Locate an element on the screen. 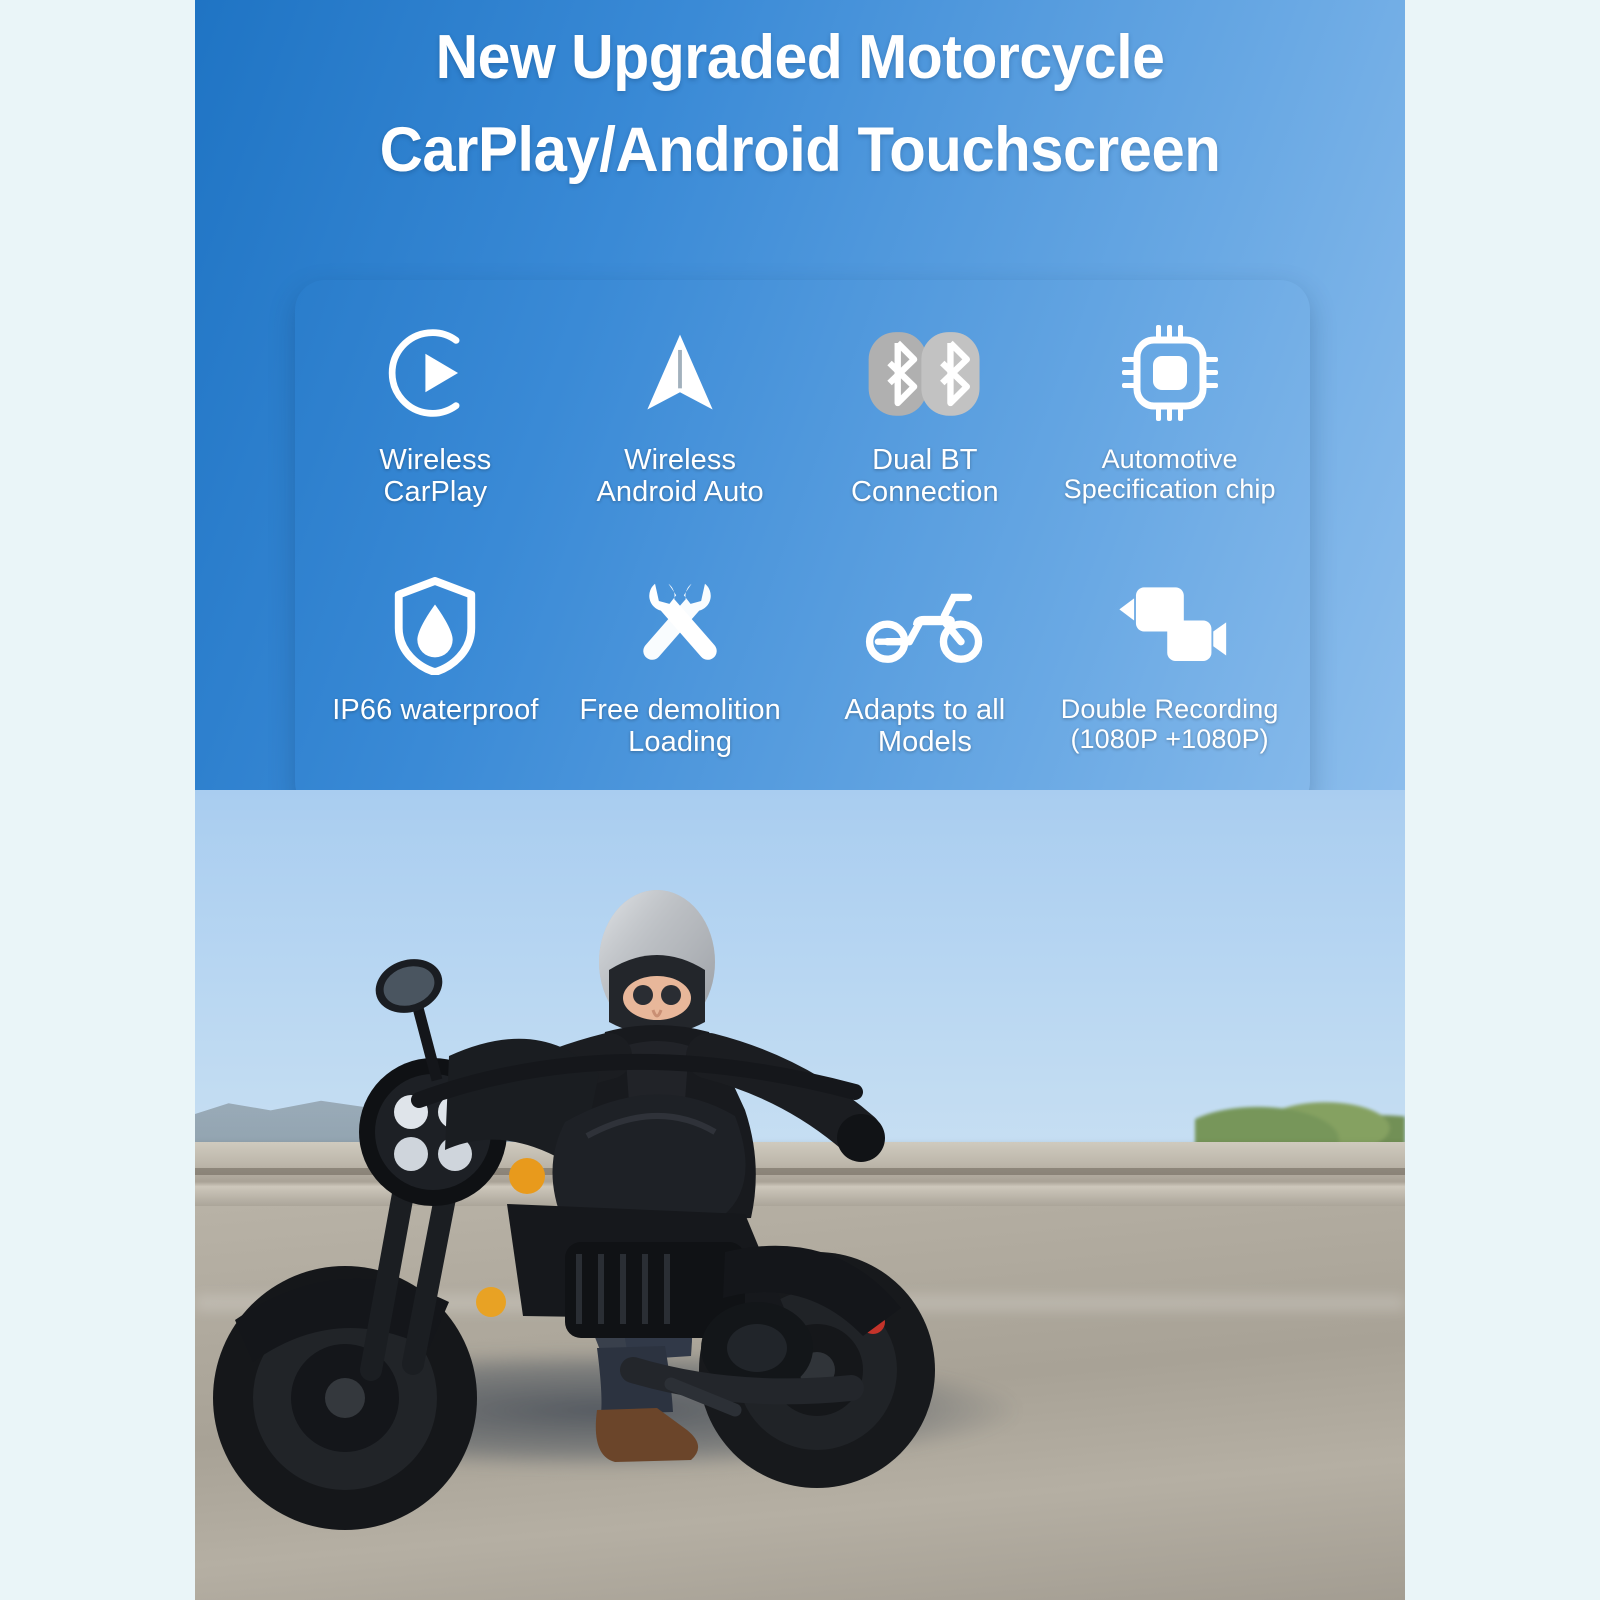 Image resolution: width=1600 pixels, height=1600 pixels. feature-dual-bt-connection: Dual BT Connection is located at coordinates (925, 442).